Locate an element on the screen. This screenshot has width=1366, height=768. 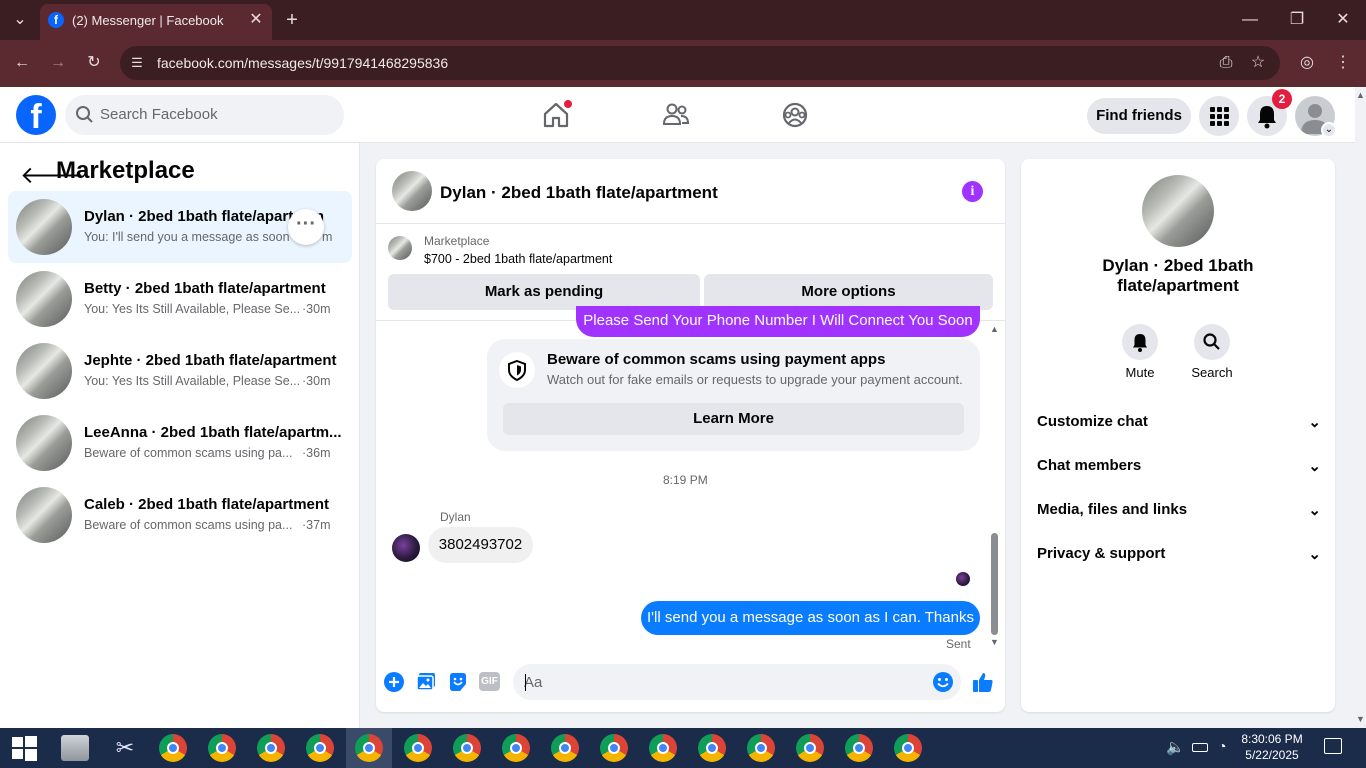
chat-listing-avatar is located at coordinates (412, 191).